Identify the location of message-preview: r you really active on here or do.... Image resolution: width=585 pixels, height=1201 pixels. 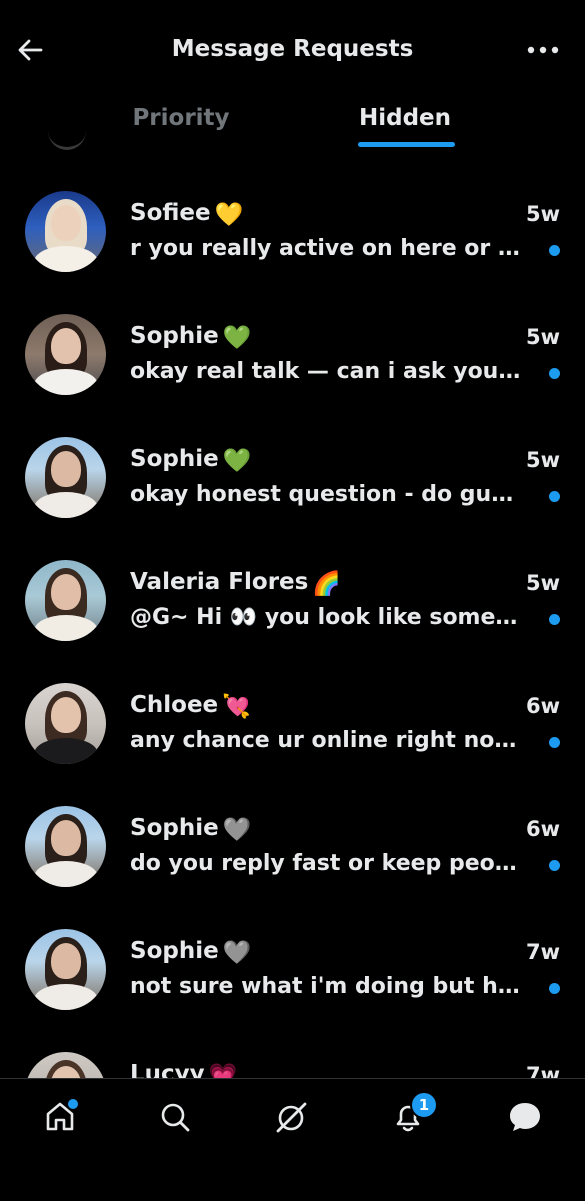
(326, 248).